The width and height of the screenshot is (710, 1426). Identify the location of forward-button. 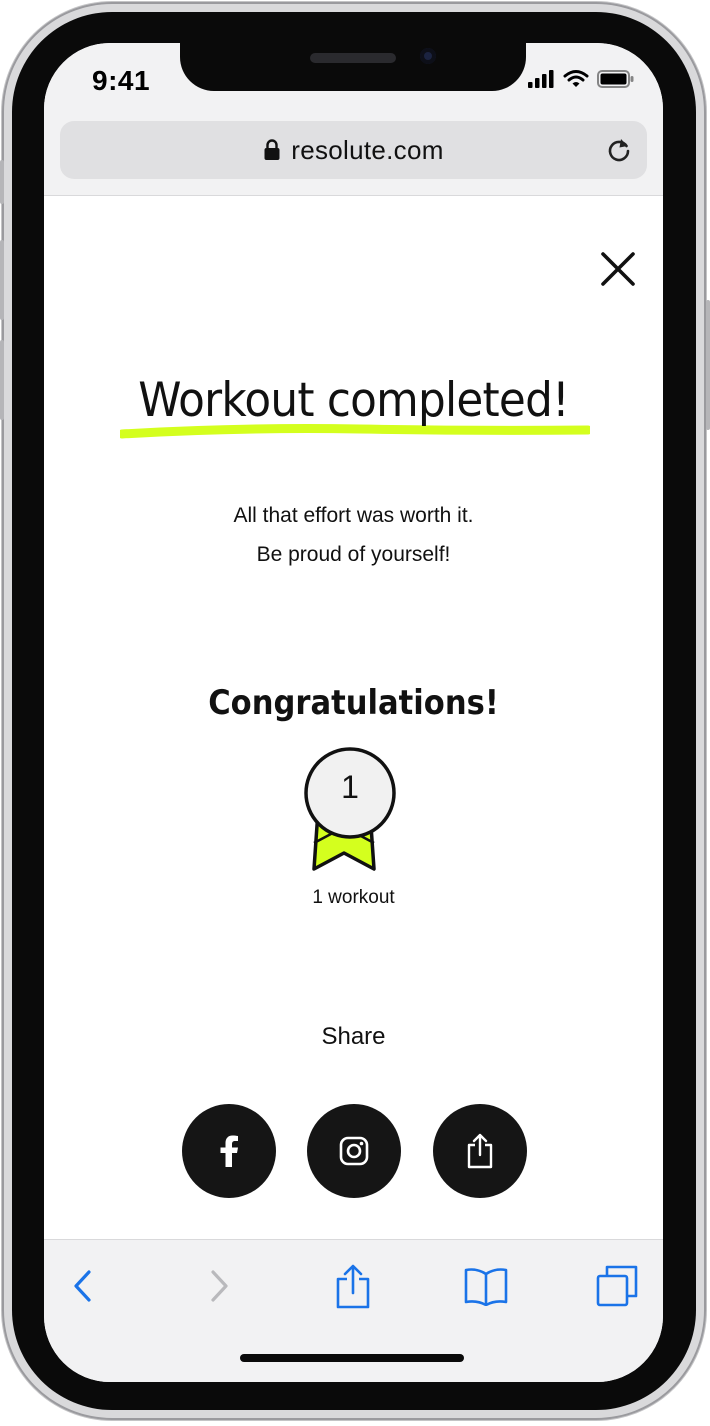
(220, 1286).